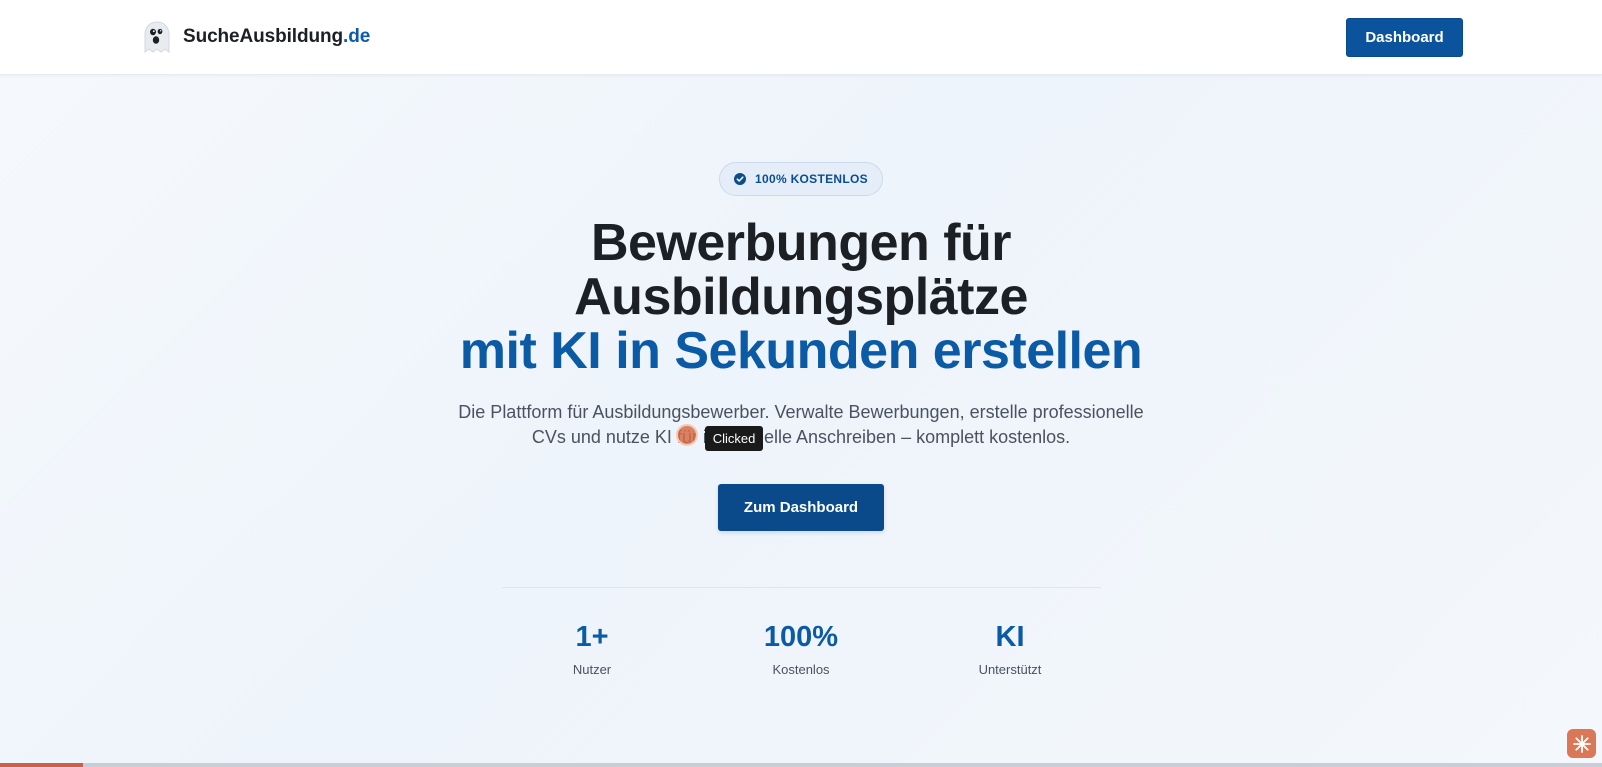  What do you see at coordinates (1404, 37) in the screenshot?
I see `dashboard-button: Dashboard` at bounding box center [1404, 37].